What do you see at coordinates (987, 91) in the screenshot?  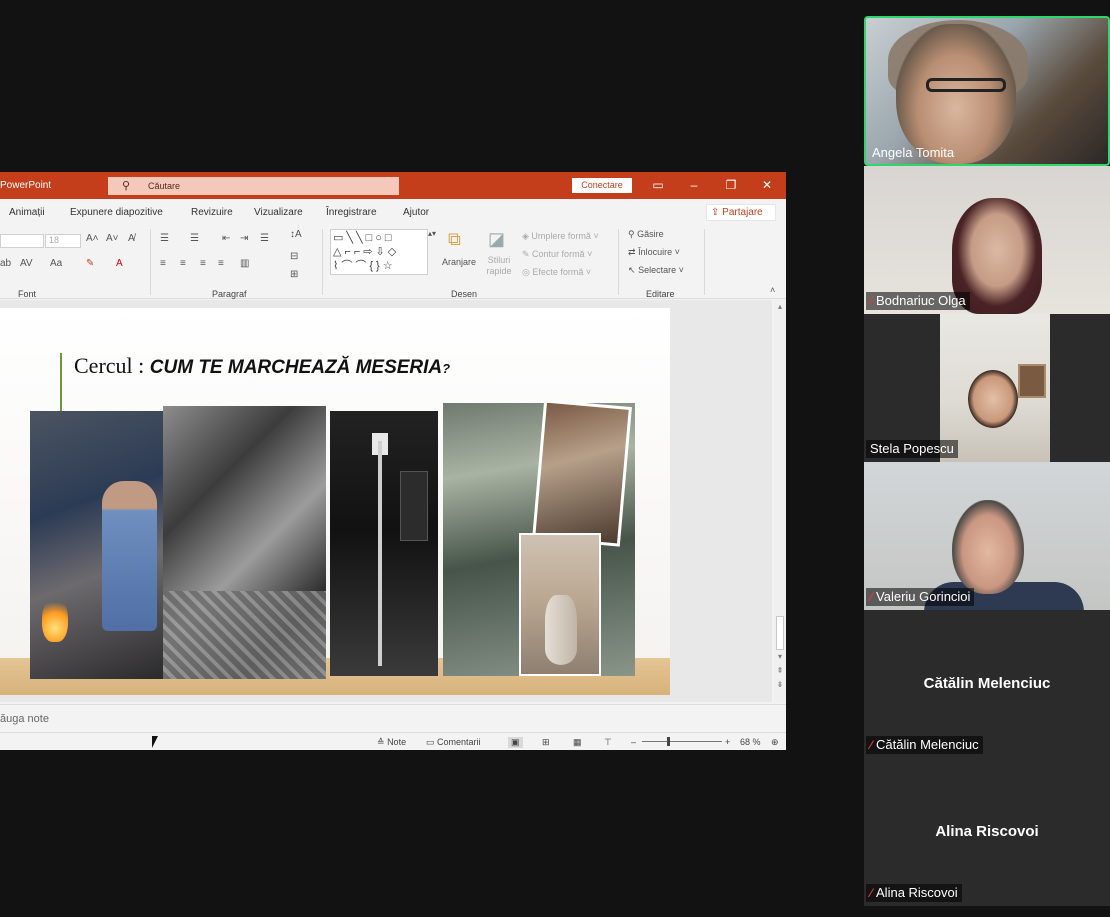 I see `participant-tile: Angela Tomita` at bounding box center [987, 91].